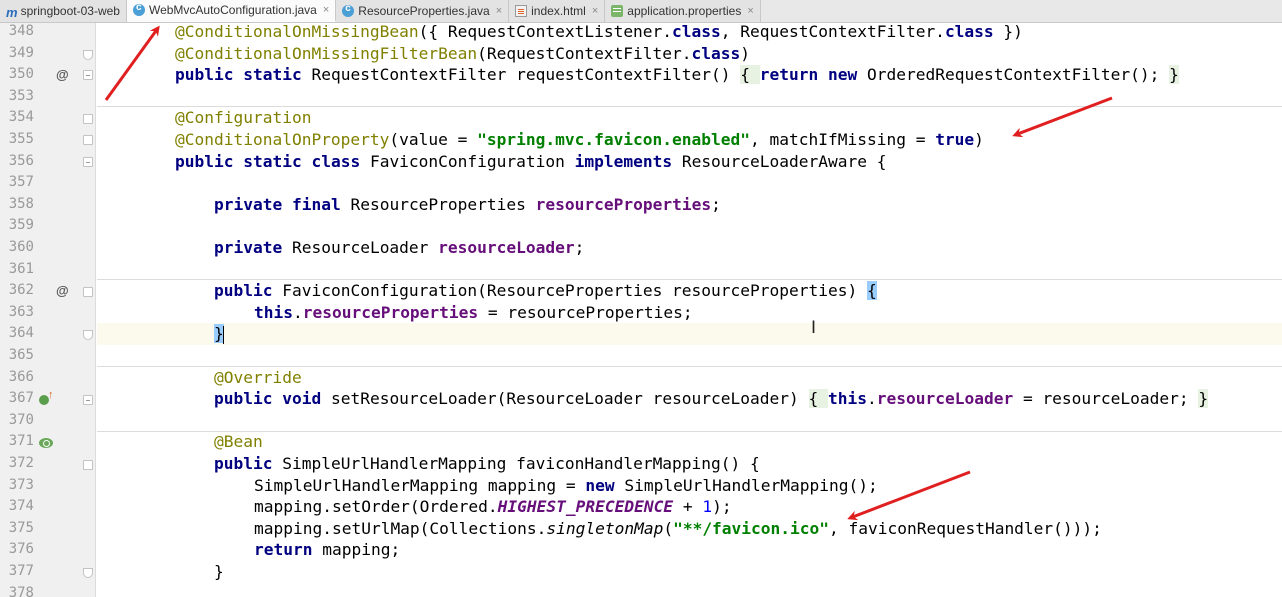 This screenshot has height=597, width=1282. I want to click on code-token: (, so click(668, 528).